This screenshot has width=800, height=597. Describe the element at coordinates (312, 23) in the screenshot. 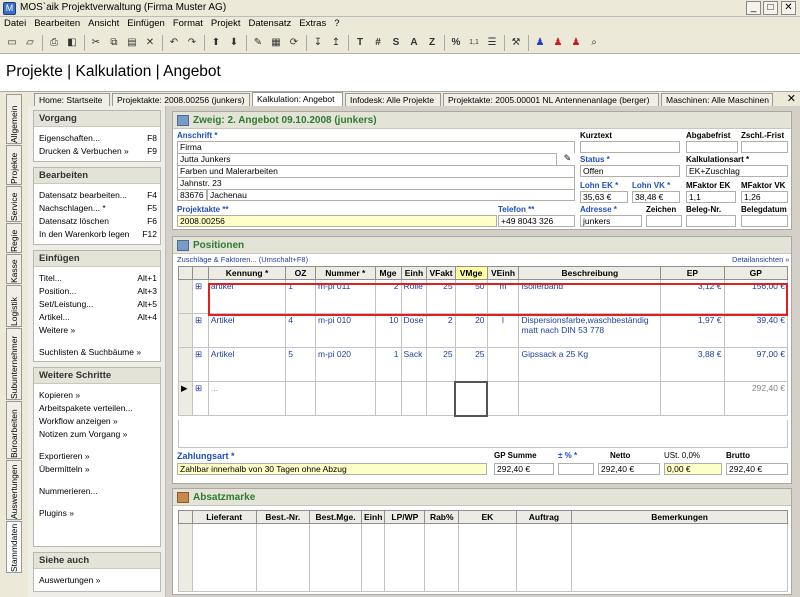

I see `menu-extras: Extras` at that location.